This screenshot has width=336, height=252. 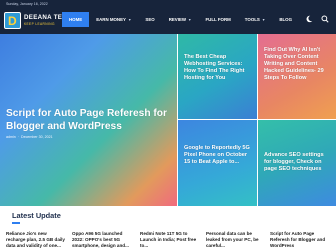 What do you see at coordinates (317, 19) in the screenshot?
I see `header-actions` at bounding box center [317, 19].